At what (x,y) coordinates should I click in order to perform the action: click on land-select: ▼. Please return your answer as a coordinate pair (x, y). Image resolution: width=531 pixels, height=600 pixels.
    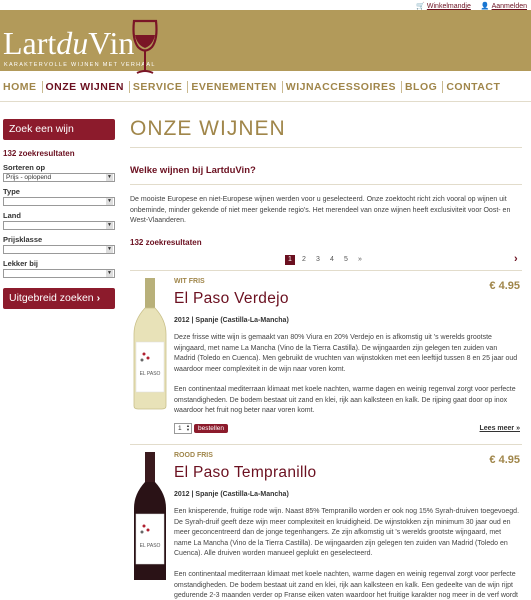
    Looking at the image, I should click on (59, 225).